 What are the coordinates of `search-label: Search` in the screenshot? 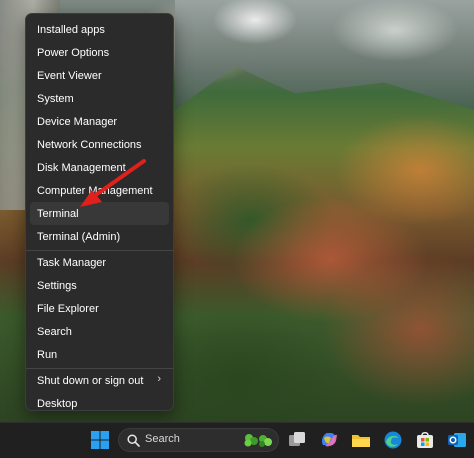 It's located at (162, 439).